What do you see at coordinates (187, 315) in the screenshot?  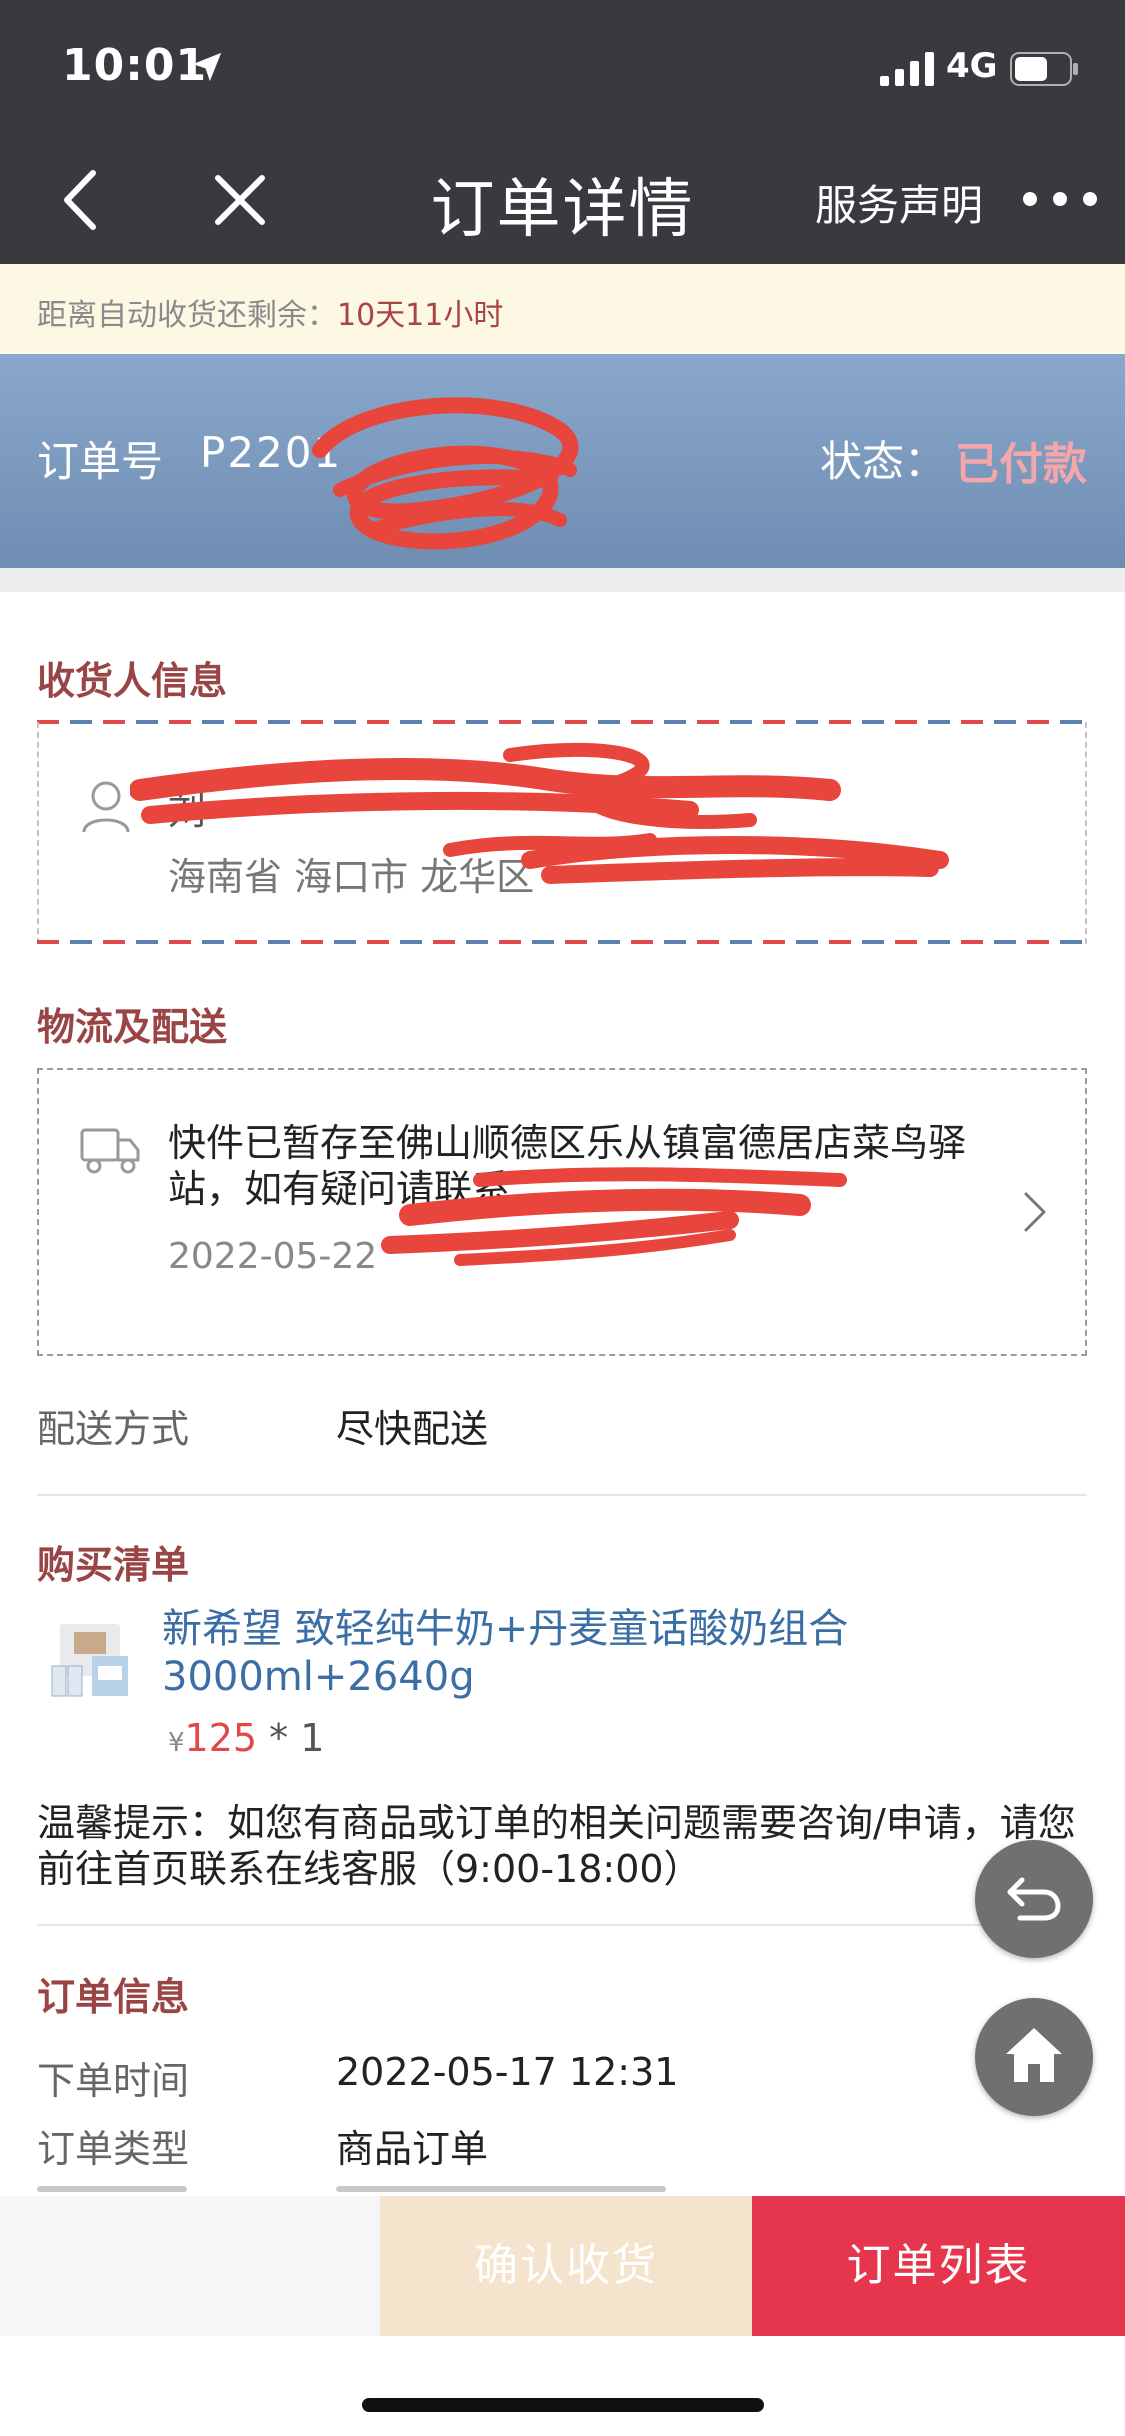 I see `auto-receive-label: 距离自动收货还剩余：` at bounding box center [187, 315].